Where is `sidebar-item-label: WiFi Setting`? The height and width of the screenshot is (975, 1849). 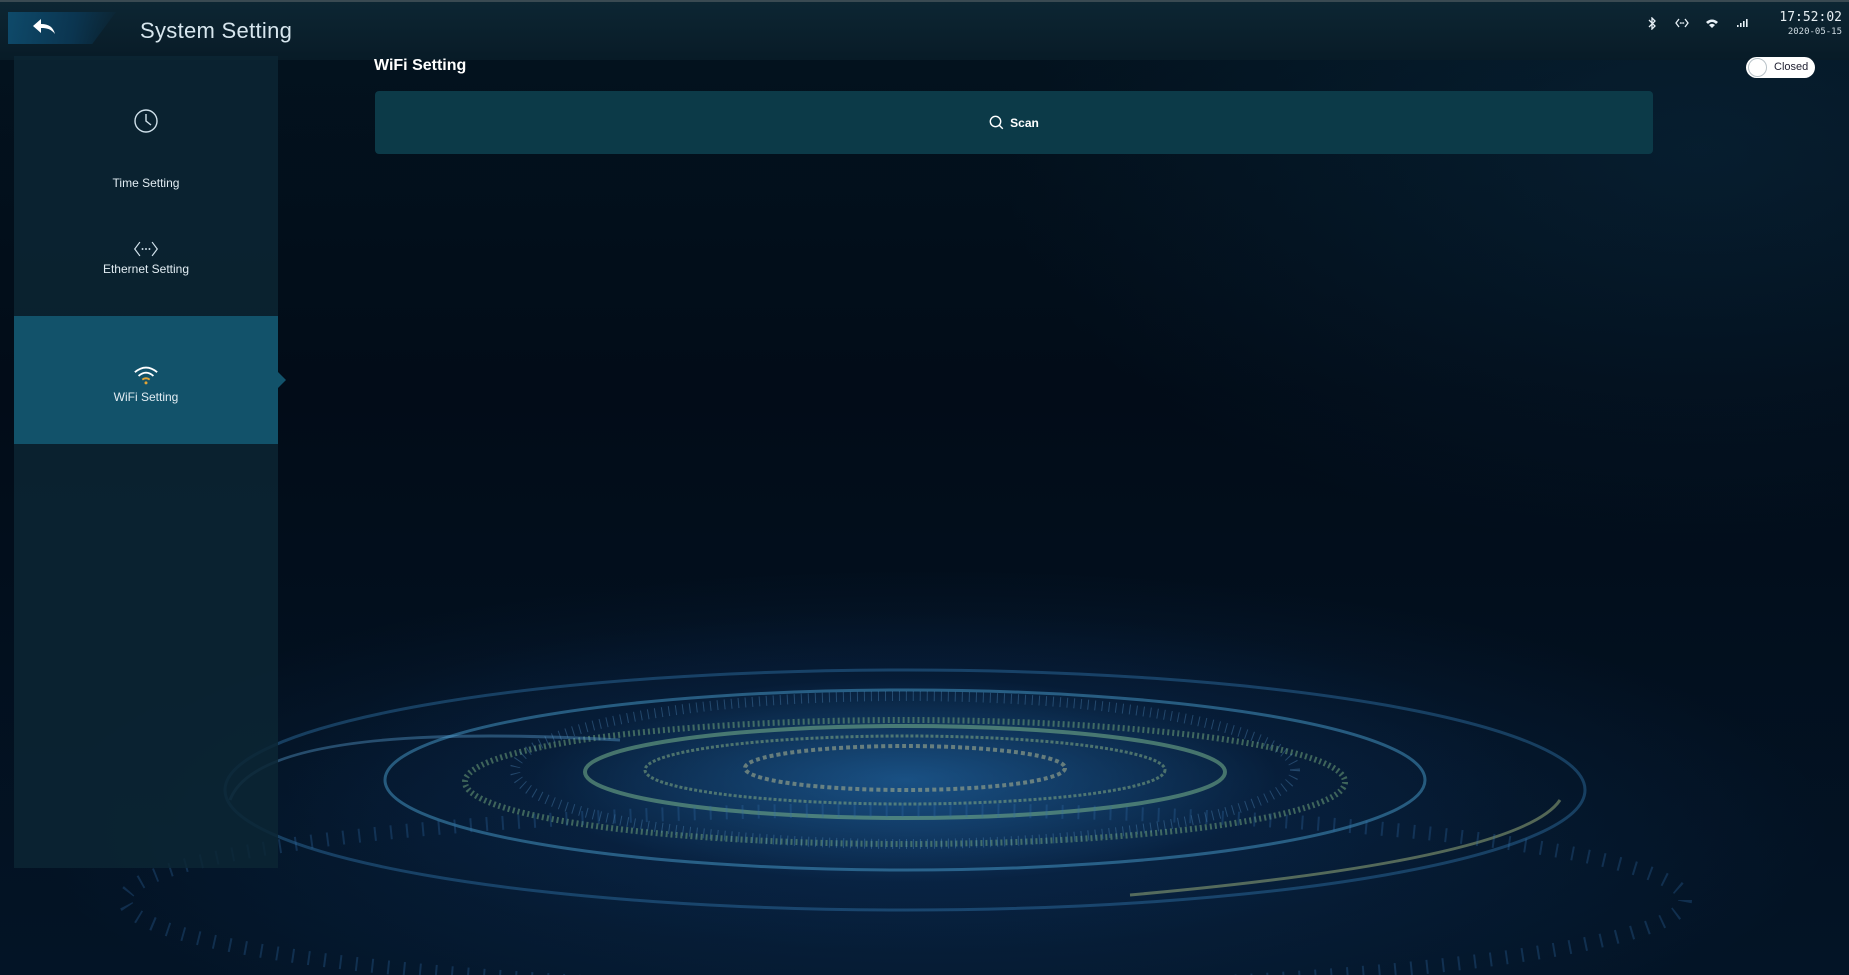 sidebar-item-label: WiFi Setting is located at coordinates (146, 397).